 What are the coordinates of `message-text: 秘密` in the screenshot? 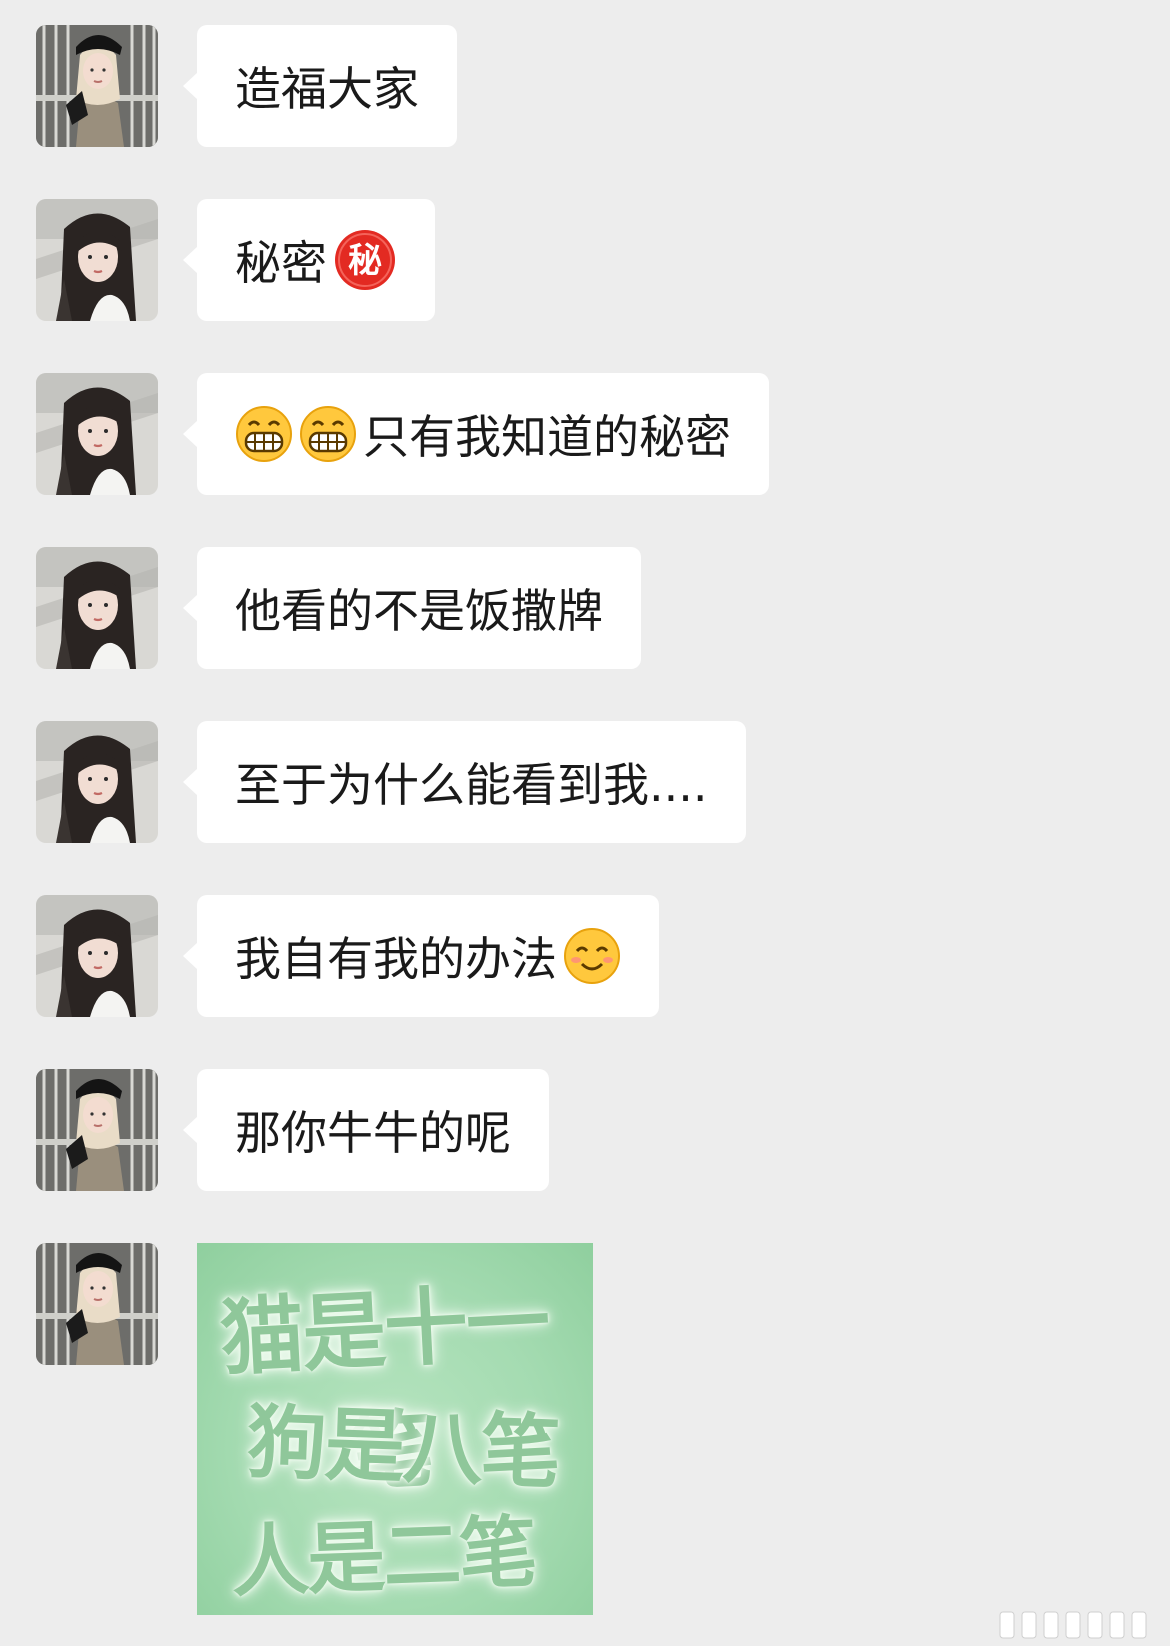 It's located at (281, 263).